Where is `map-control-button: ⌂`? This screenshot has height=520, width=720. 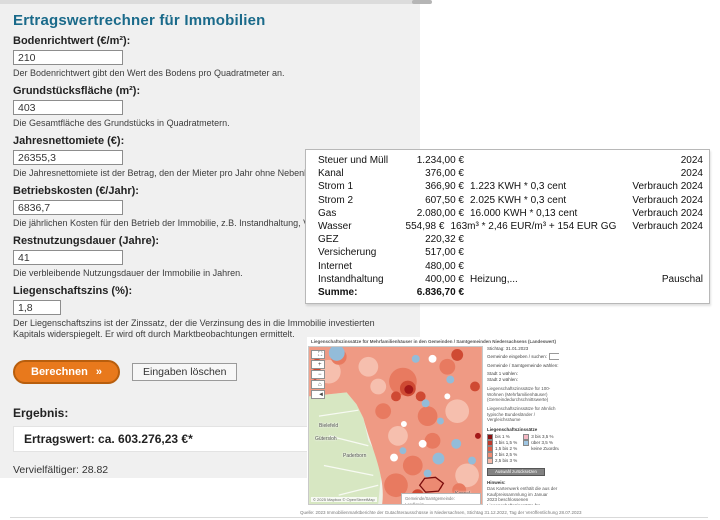 map-control-button: ⌂ is located at coordinates (318, 384).